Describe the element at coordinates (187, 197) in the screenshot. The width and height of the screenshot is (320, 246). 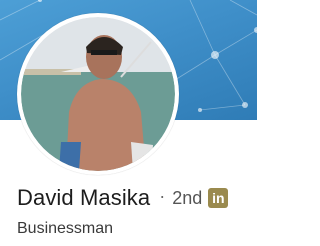
I see `connection-degree: 2nd` at that location.